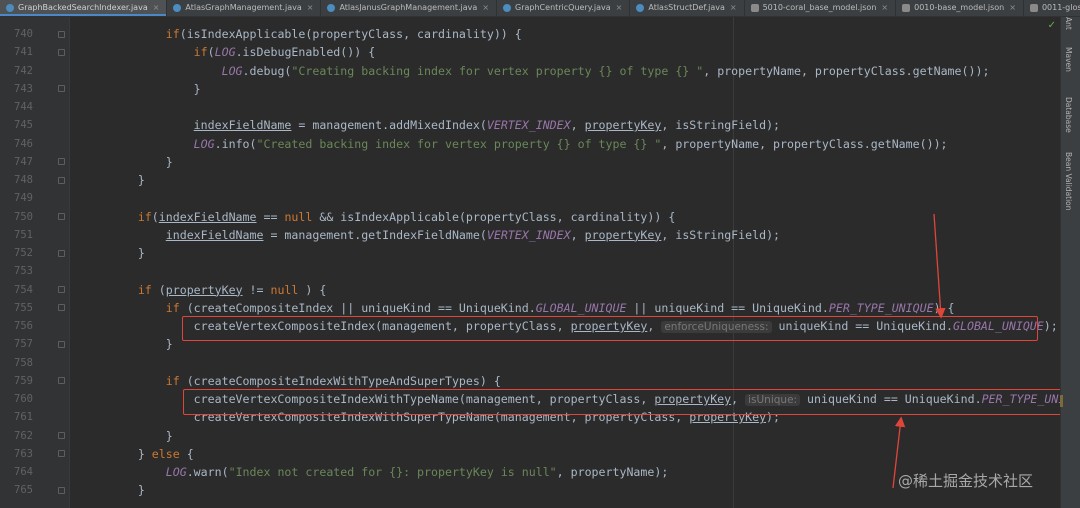 The height and width of the screenshot is (508, 1080). I want to click on tab-atlasjanusgraphmanagement-java: AtlasJanusGraphManagement.java ×, so click(409, 8).